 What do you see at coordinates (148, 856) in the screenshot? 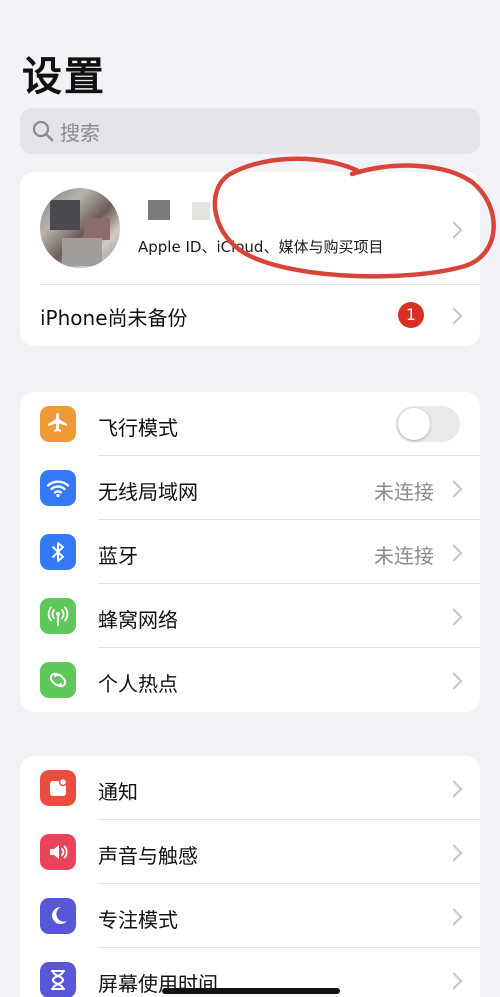
I see `sounds-label: 声音与触感` at bounding box center [148, 856].